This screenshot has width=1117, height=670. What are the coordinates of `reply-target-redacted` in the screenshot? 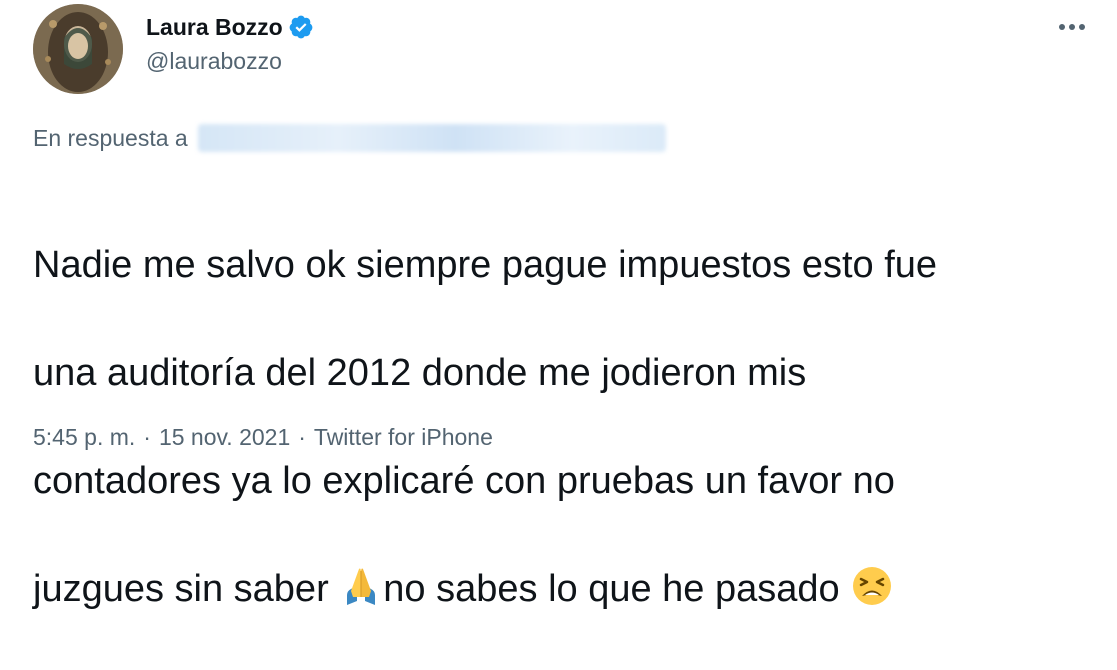 It's located at (431, 138).